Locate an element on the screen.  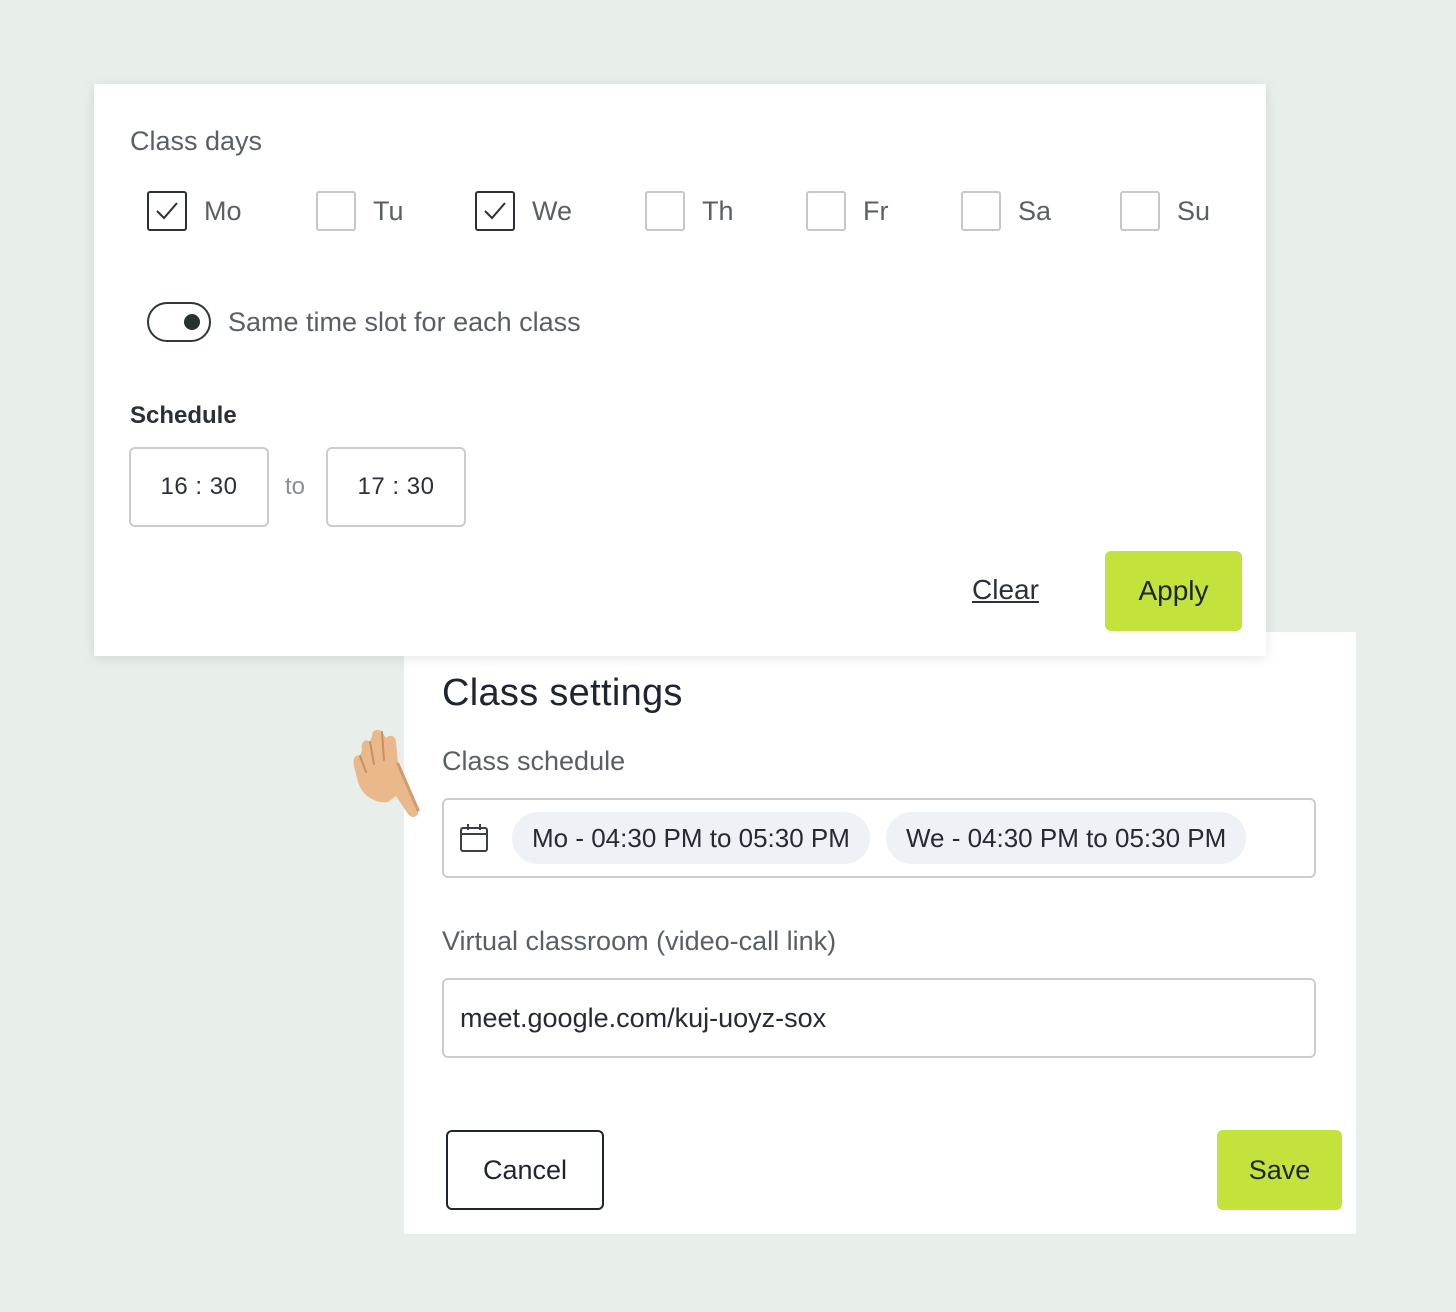
day-checkbox-fr: Fr is located at coordinates (847, 211).